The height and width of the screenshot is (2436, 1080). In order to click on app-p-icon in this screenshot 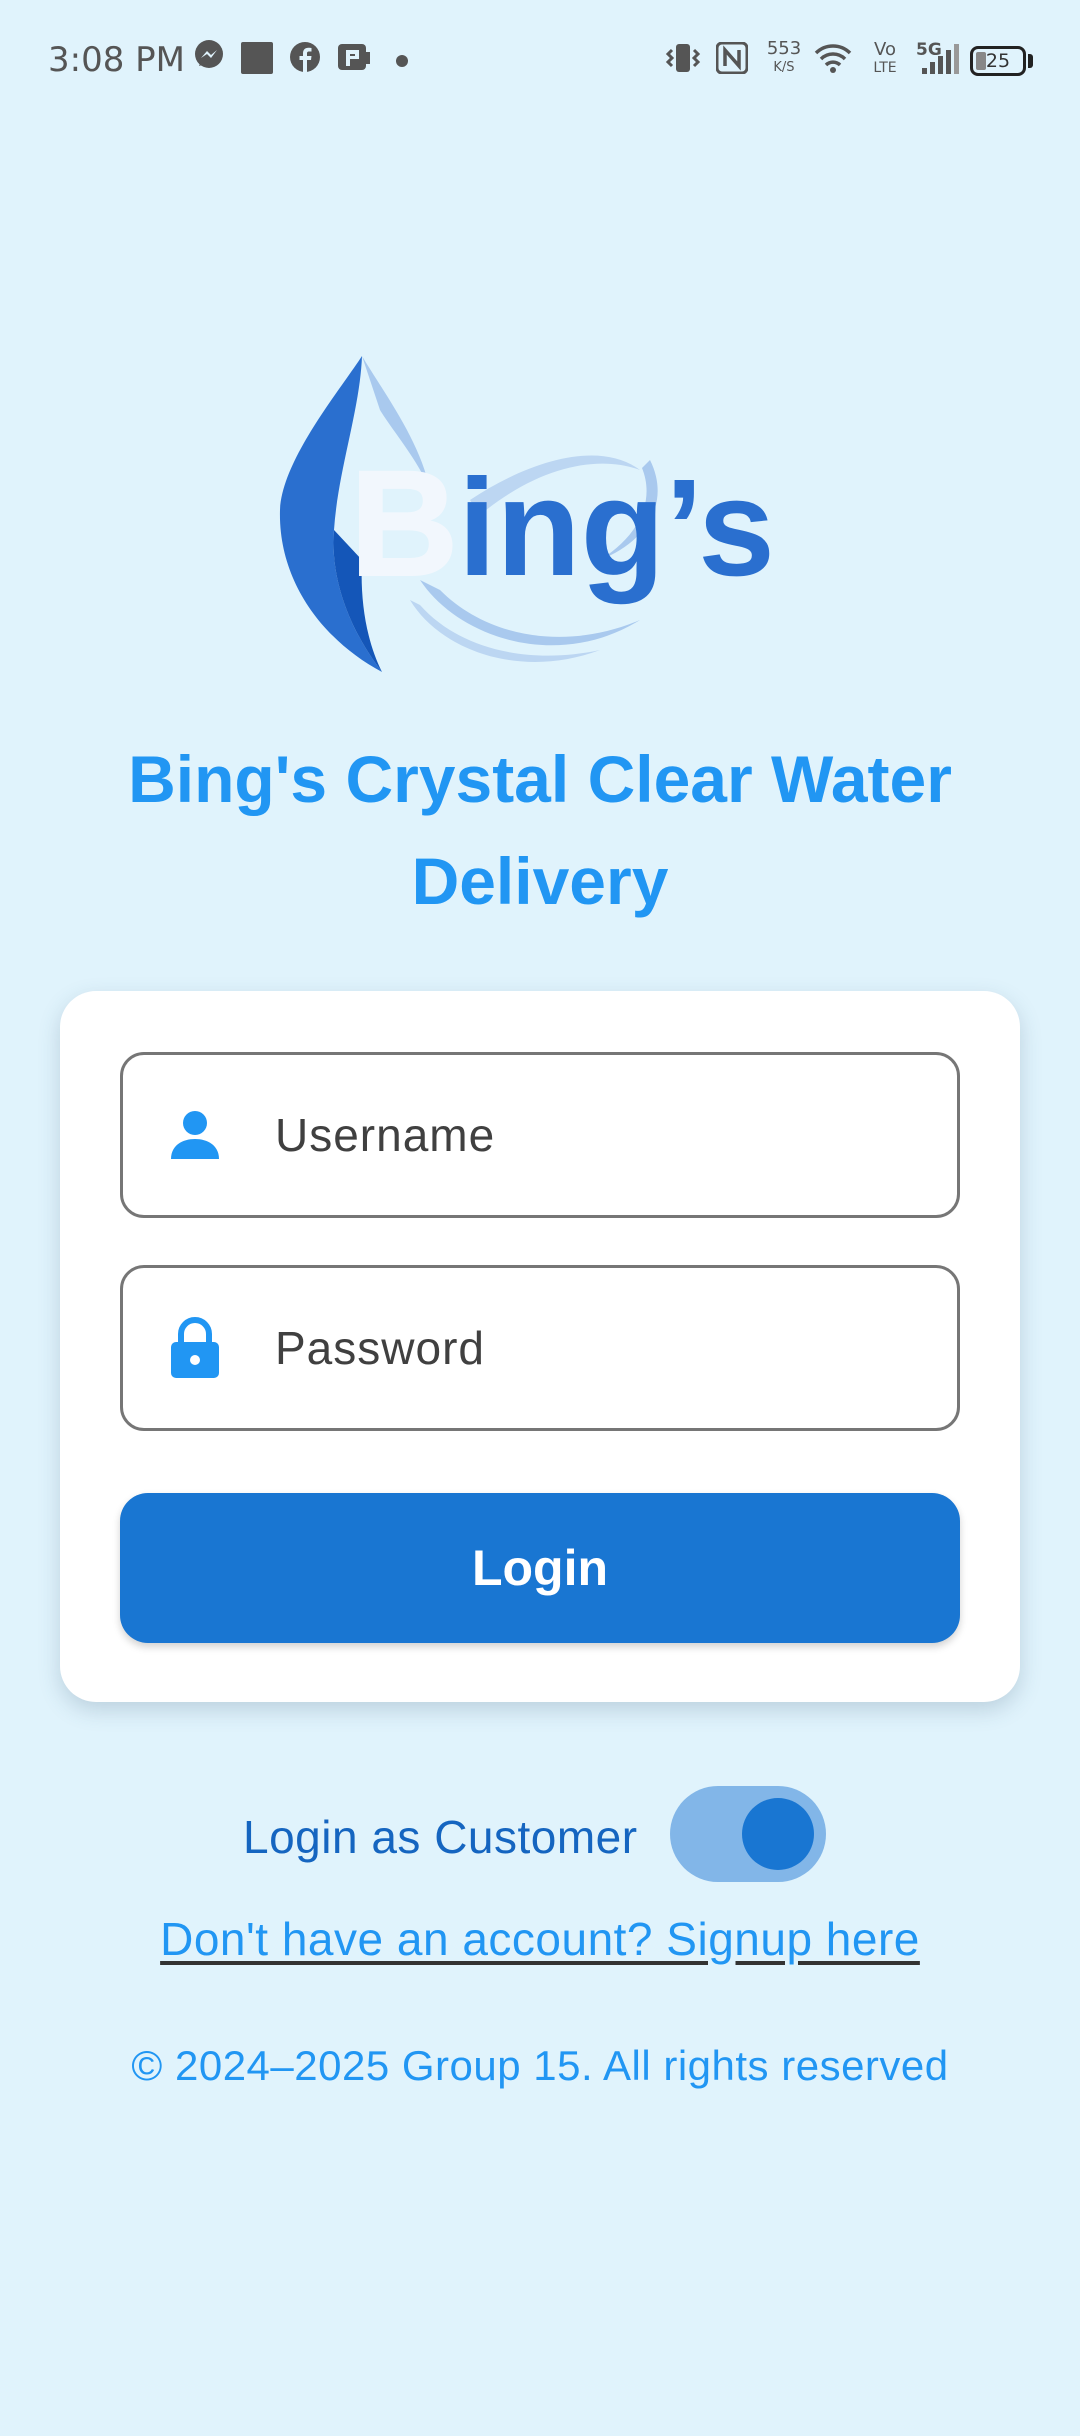, I will do `click(354, 57)`.